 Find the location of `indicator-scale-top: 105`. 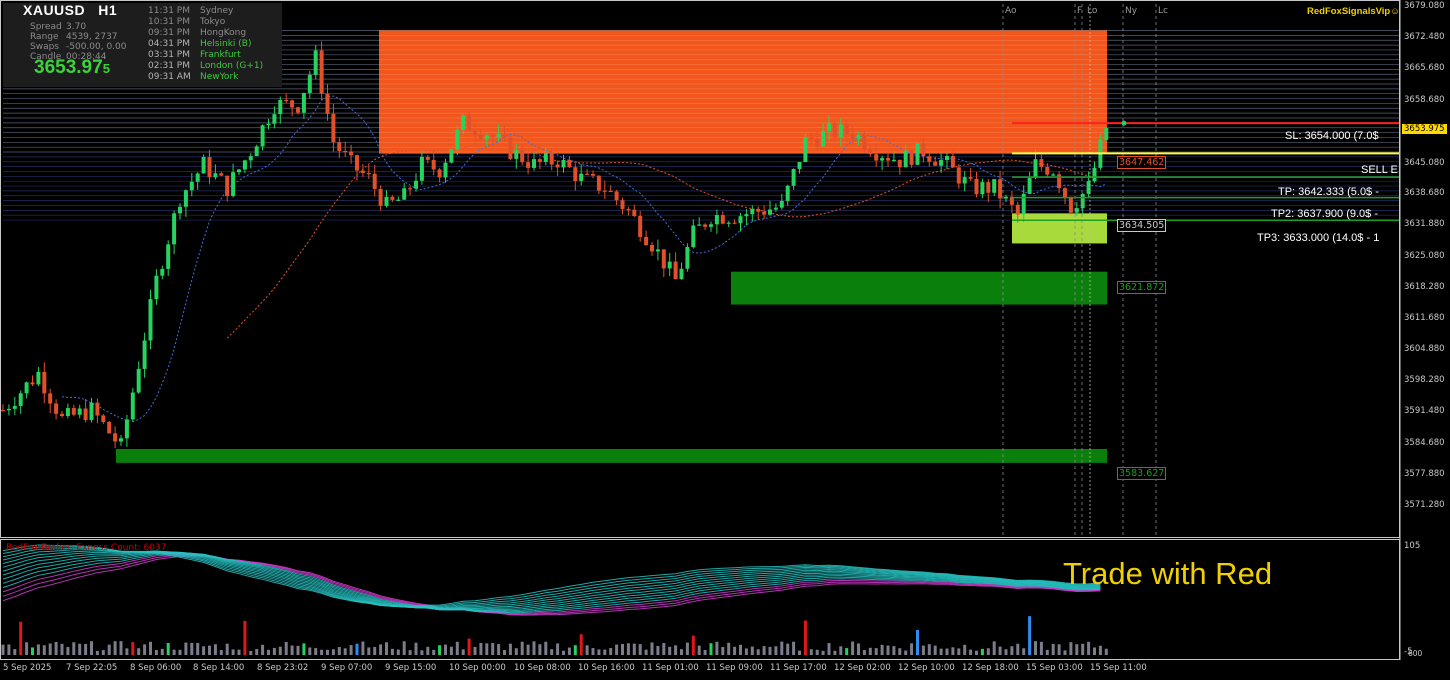

indicator-scale-top: 105 is located at coordinates (1412, 546).